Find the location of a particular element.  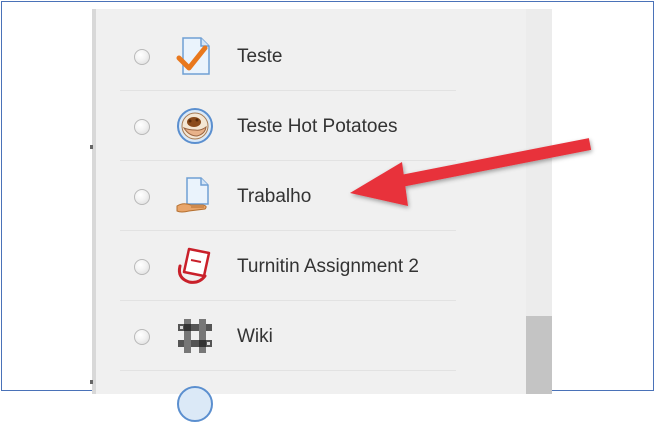

activity-item-wiki: Wiki is located at coordinates (288, 335).